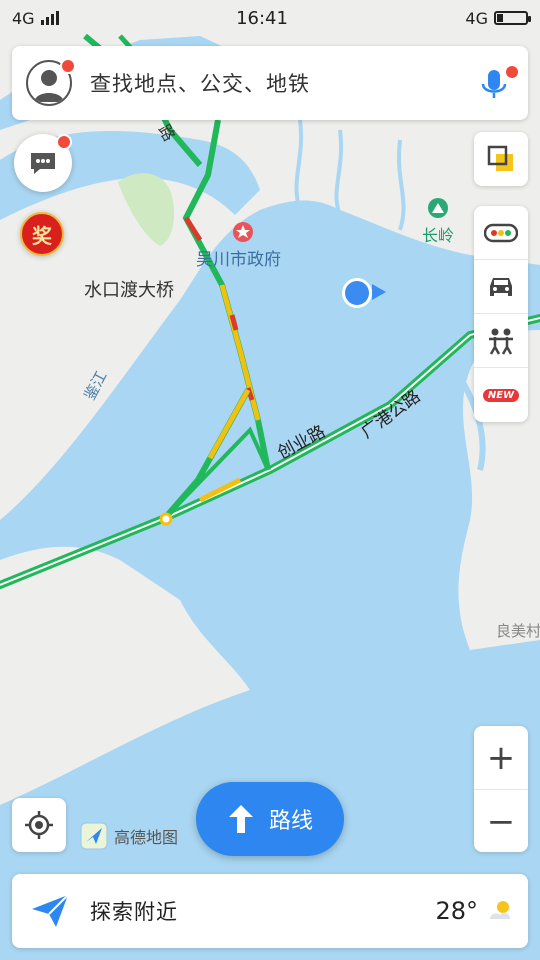 The width and height of the screenshot is (540, 960). Describe the element at coordinates (64, 142) in the screenshot. I see `message-notification-dot` at that location.